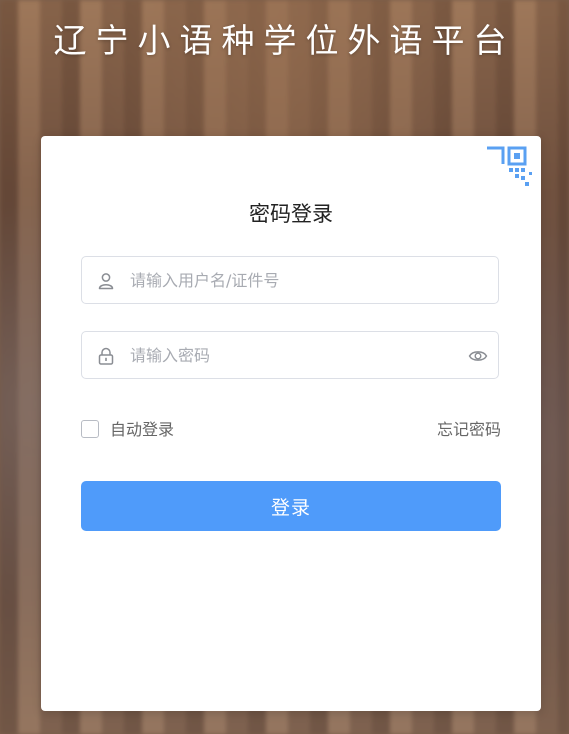 The image size is (569, 734). I want to click on login-options: 自动登录 忘记密码, so click(291, 431).